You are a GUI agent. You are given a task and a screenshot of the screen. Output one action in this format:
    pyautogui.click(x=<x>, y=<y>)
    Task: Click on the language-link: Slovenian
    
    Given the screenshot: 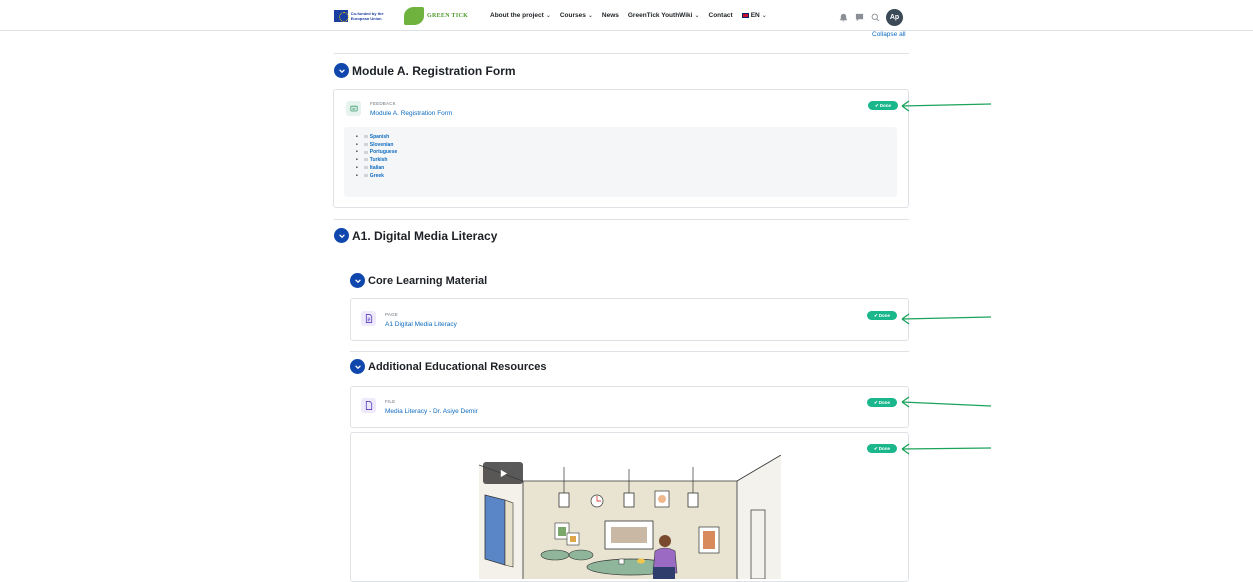 What is the action you would take?
    pyautogui.click(x=381, y=144)
    